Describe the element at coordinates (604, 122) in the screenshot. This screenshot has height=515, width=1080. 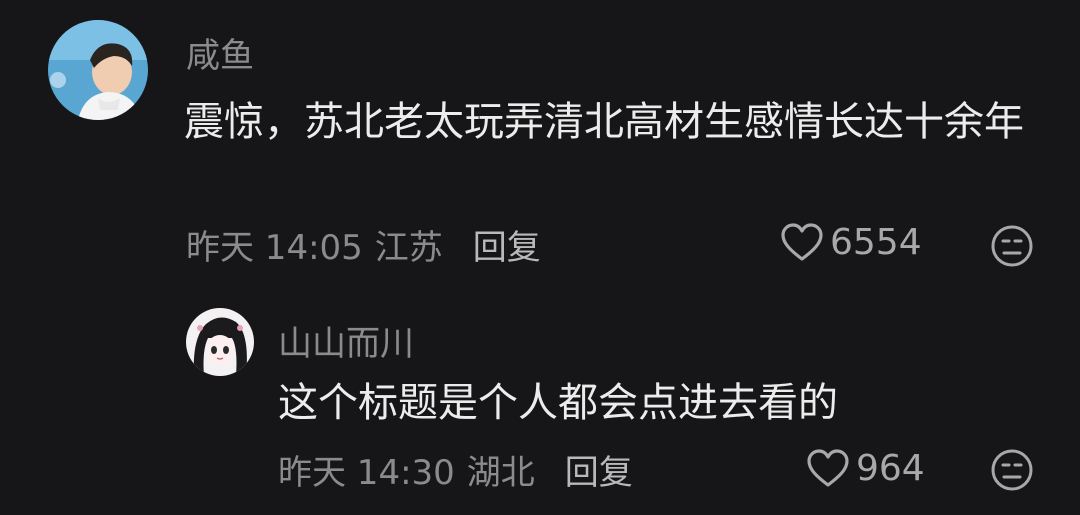
I see `comment-text: 震惊，苏北老太玩弄清北高材生感情长达十余年` at that location.